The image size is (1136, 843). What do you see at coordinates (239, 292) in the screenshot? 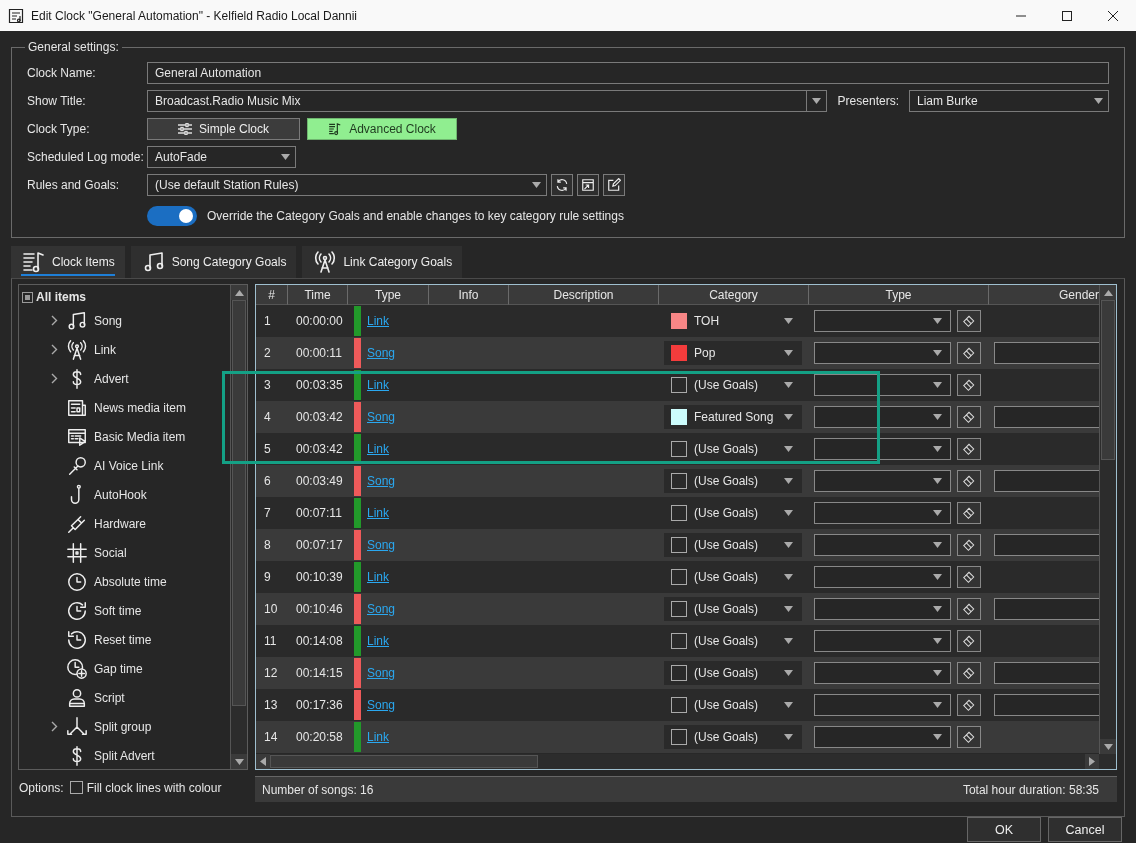
I see `scroll-up-icon` at bounding box center [239, 292].